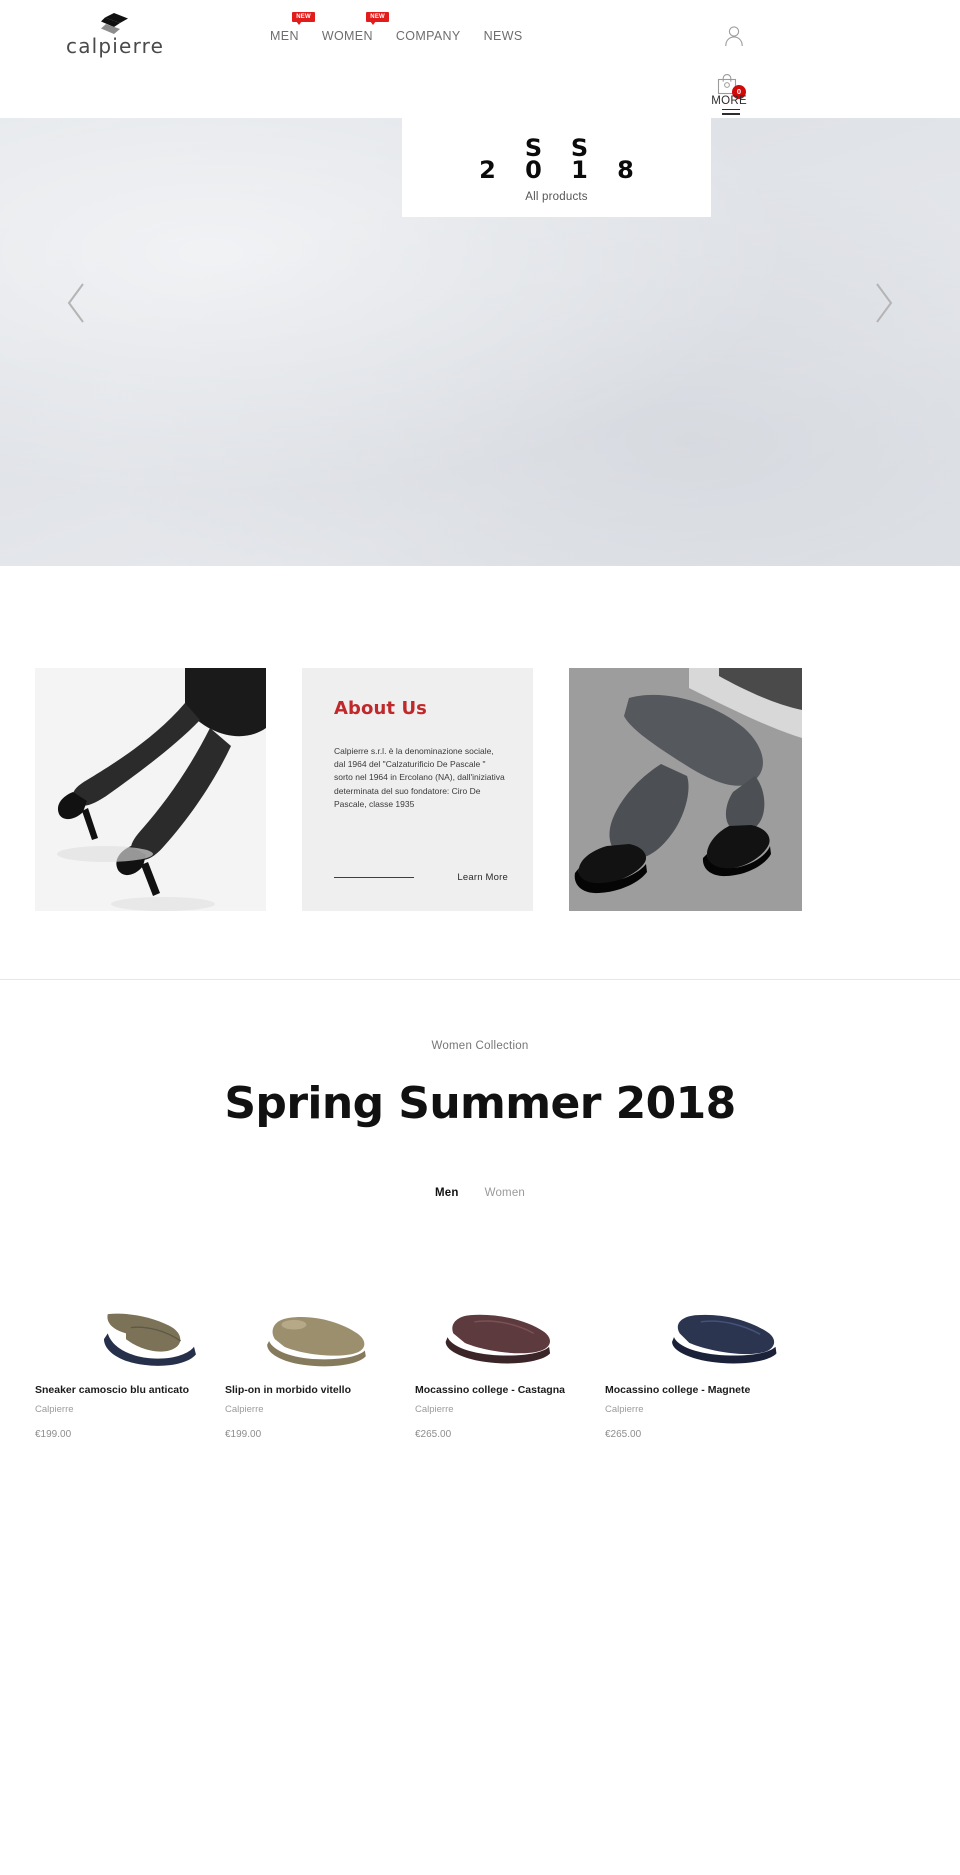 The image size is (960, 1875). Describe the element at coordinates (115, 46) in the screenshot. I see `brand-wordmark: calpierre` at that location.